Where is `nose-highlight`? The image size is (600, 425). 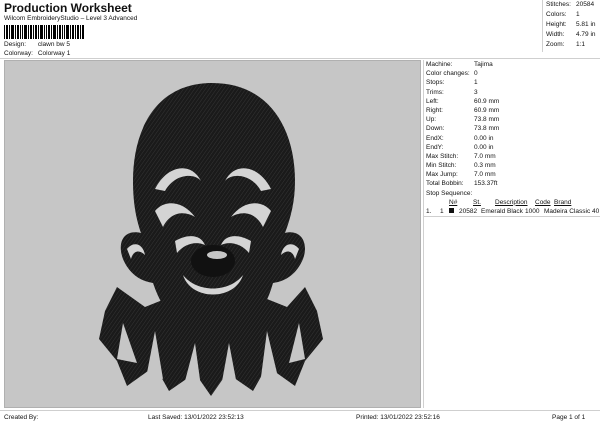
nose-highlight is located at coordinates (217, 255).